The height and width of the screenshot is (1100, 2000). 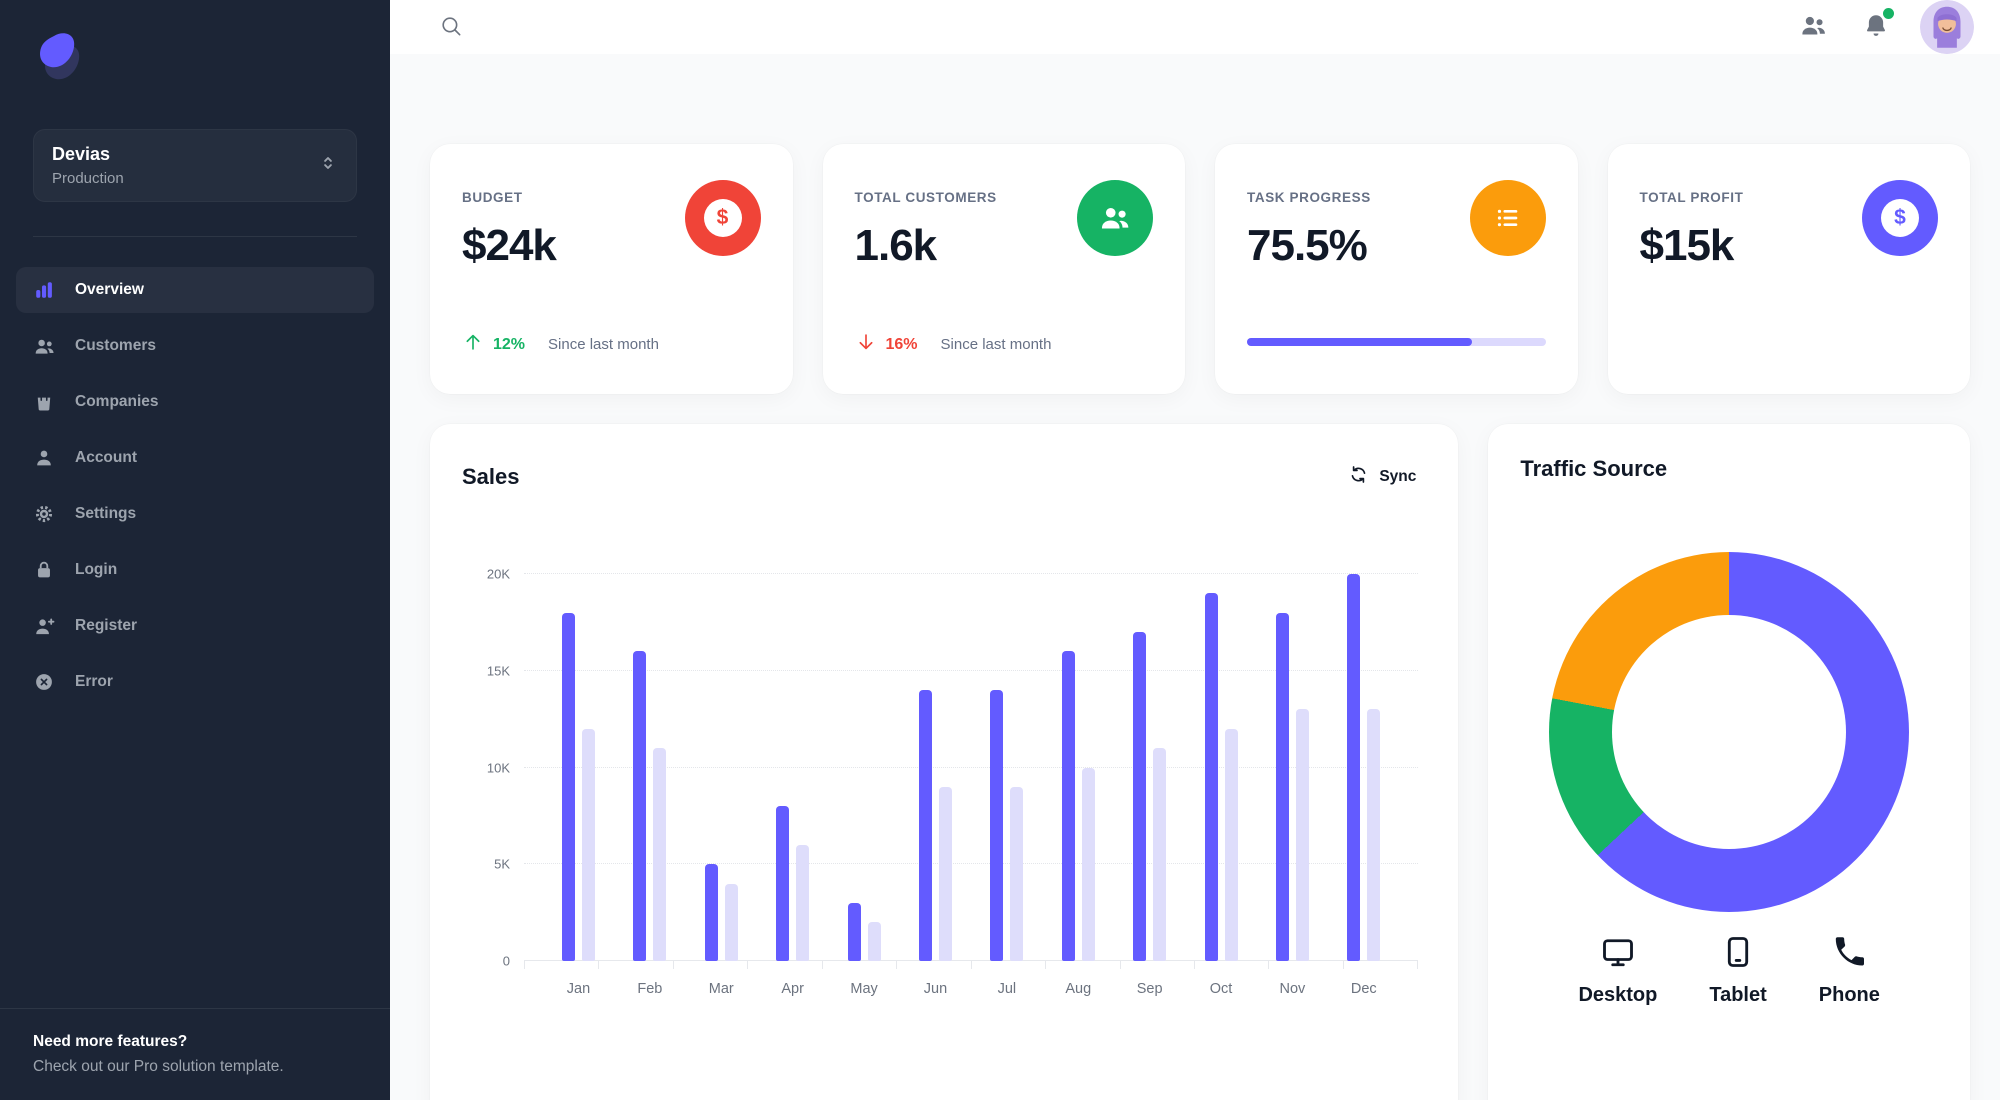 What do you see at coordinates (502, 864) in the screenshot?
I see `y-axis-label: 5K` at bounding box center [502, 864].